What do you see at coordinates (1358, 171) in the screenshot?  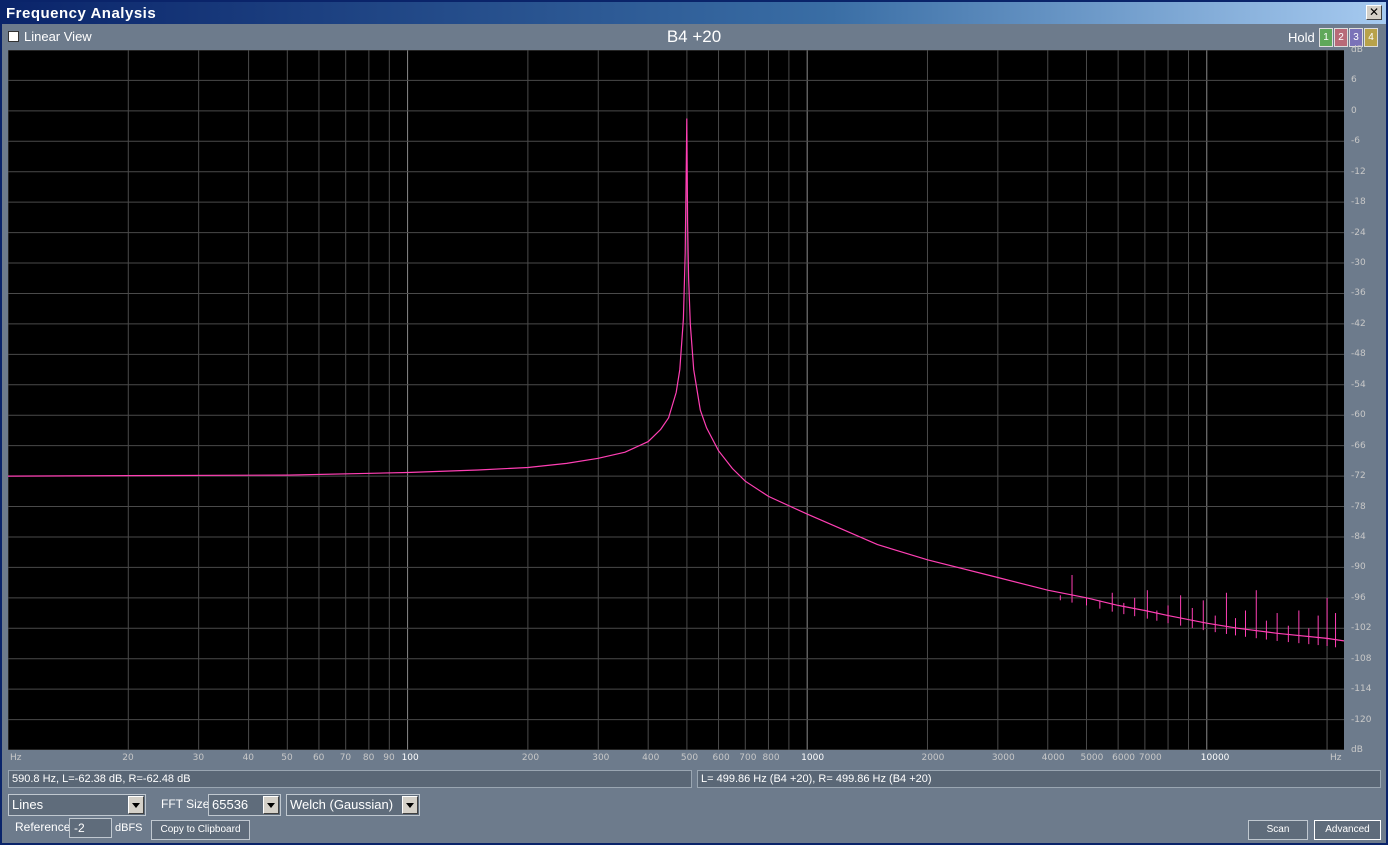 I see `y-tick-label: -12` at bounding box center [1358, 171].